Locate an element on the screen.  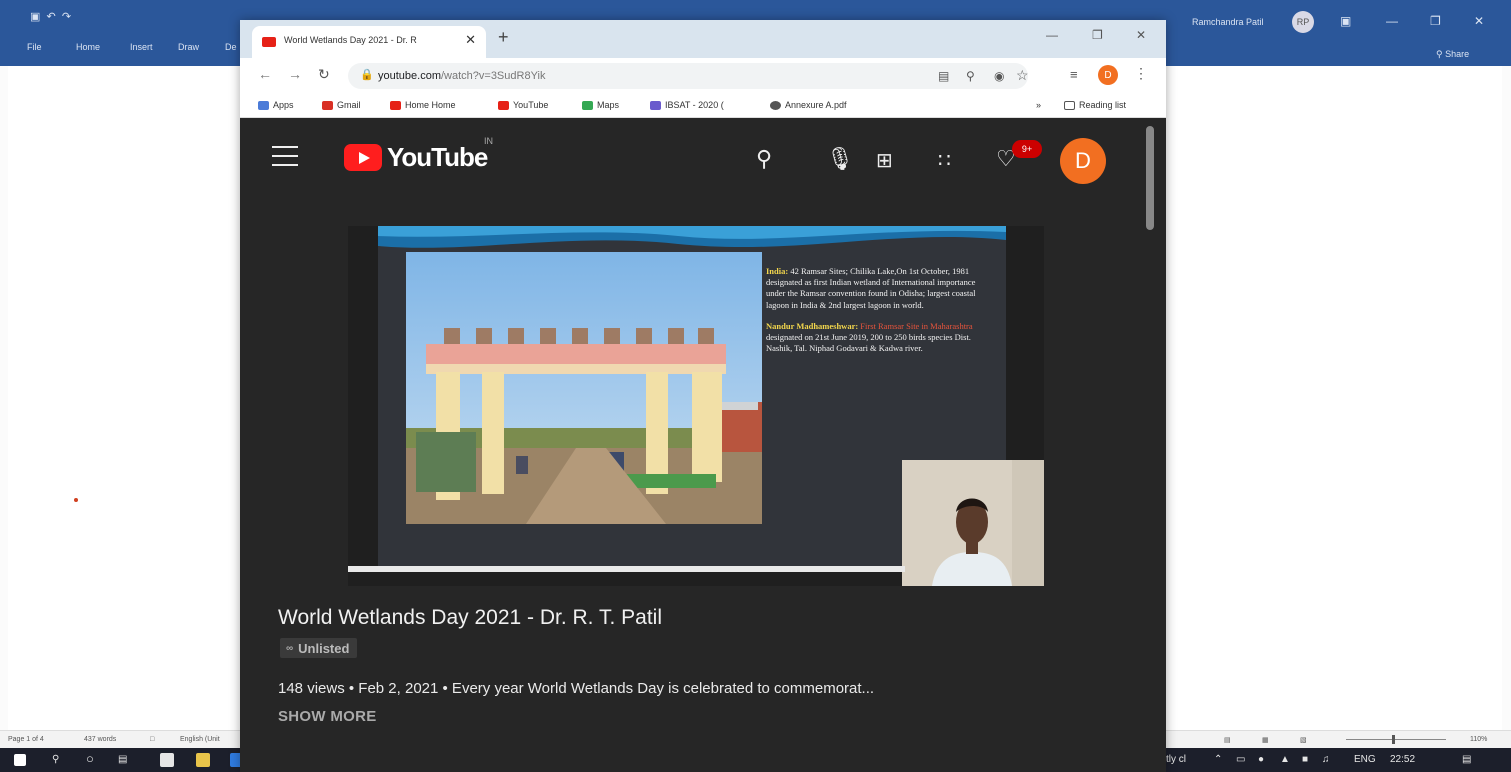
status-language: English (Unit is located at coordinates (200, 739).